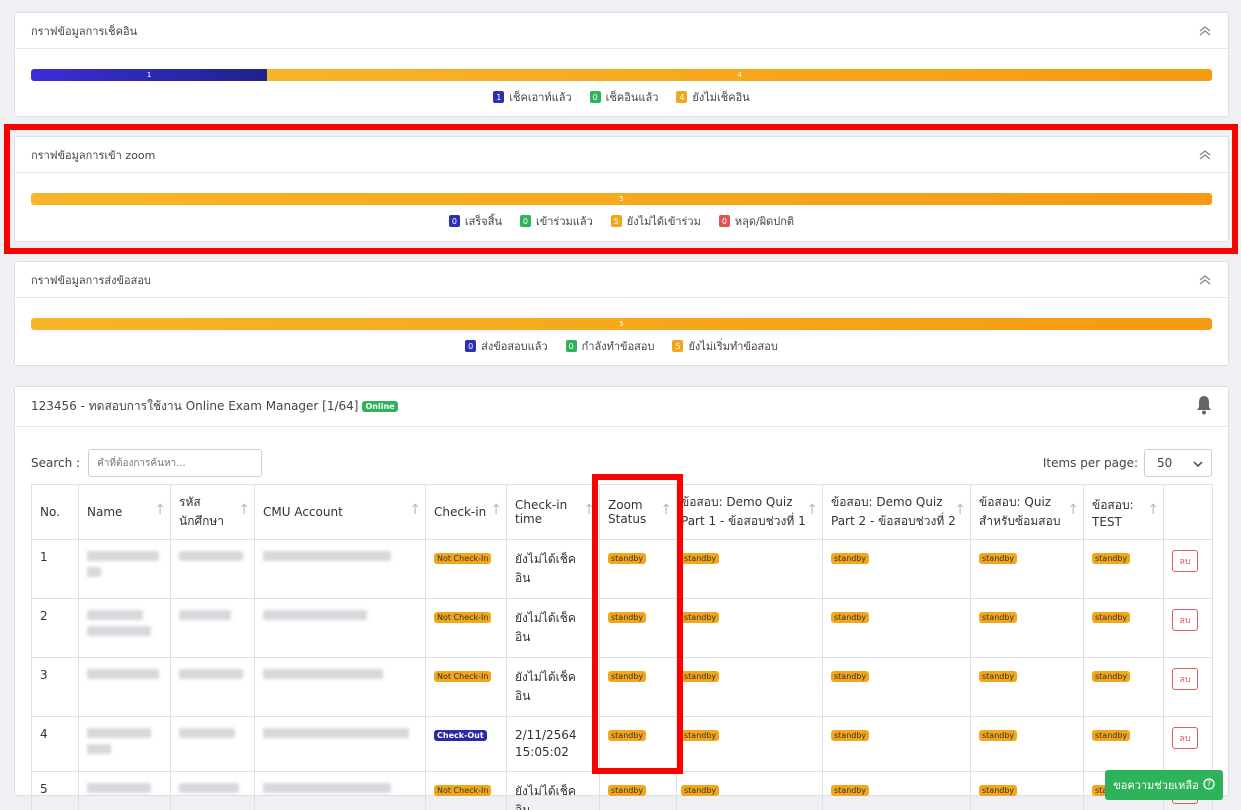 This screenshot has width=1241, height=810. What do you see at coordinates (638, 512) in the screenshot?
I see `col-header-zoom-status: Zoom Status ↑` at bounding box center [638, 512].